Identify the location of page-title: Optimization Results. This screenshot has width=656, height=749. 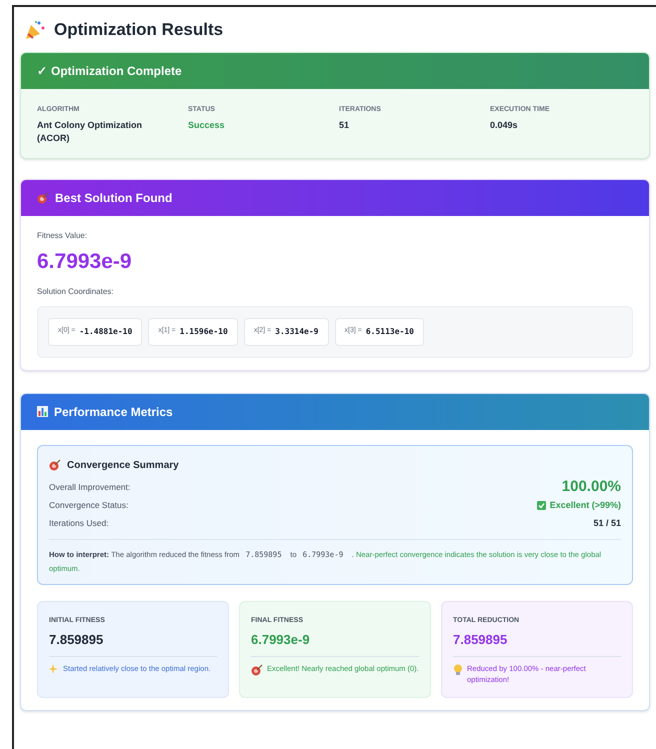
(139, 30).